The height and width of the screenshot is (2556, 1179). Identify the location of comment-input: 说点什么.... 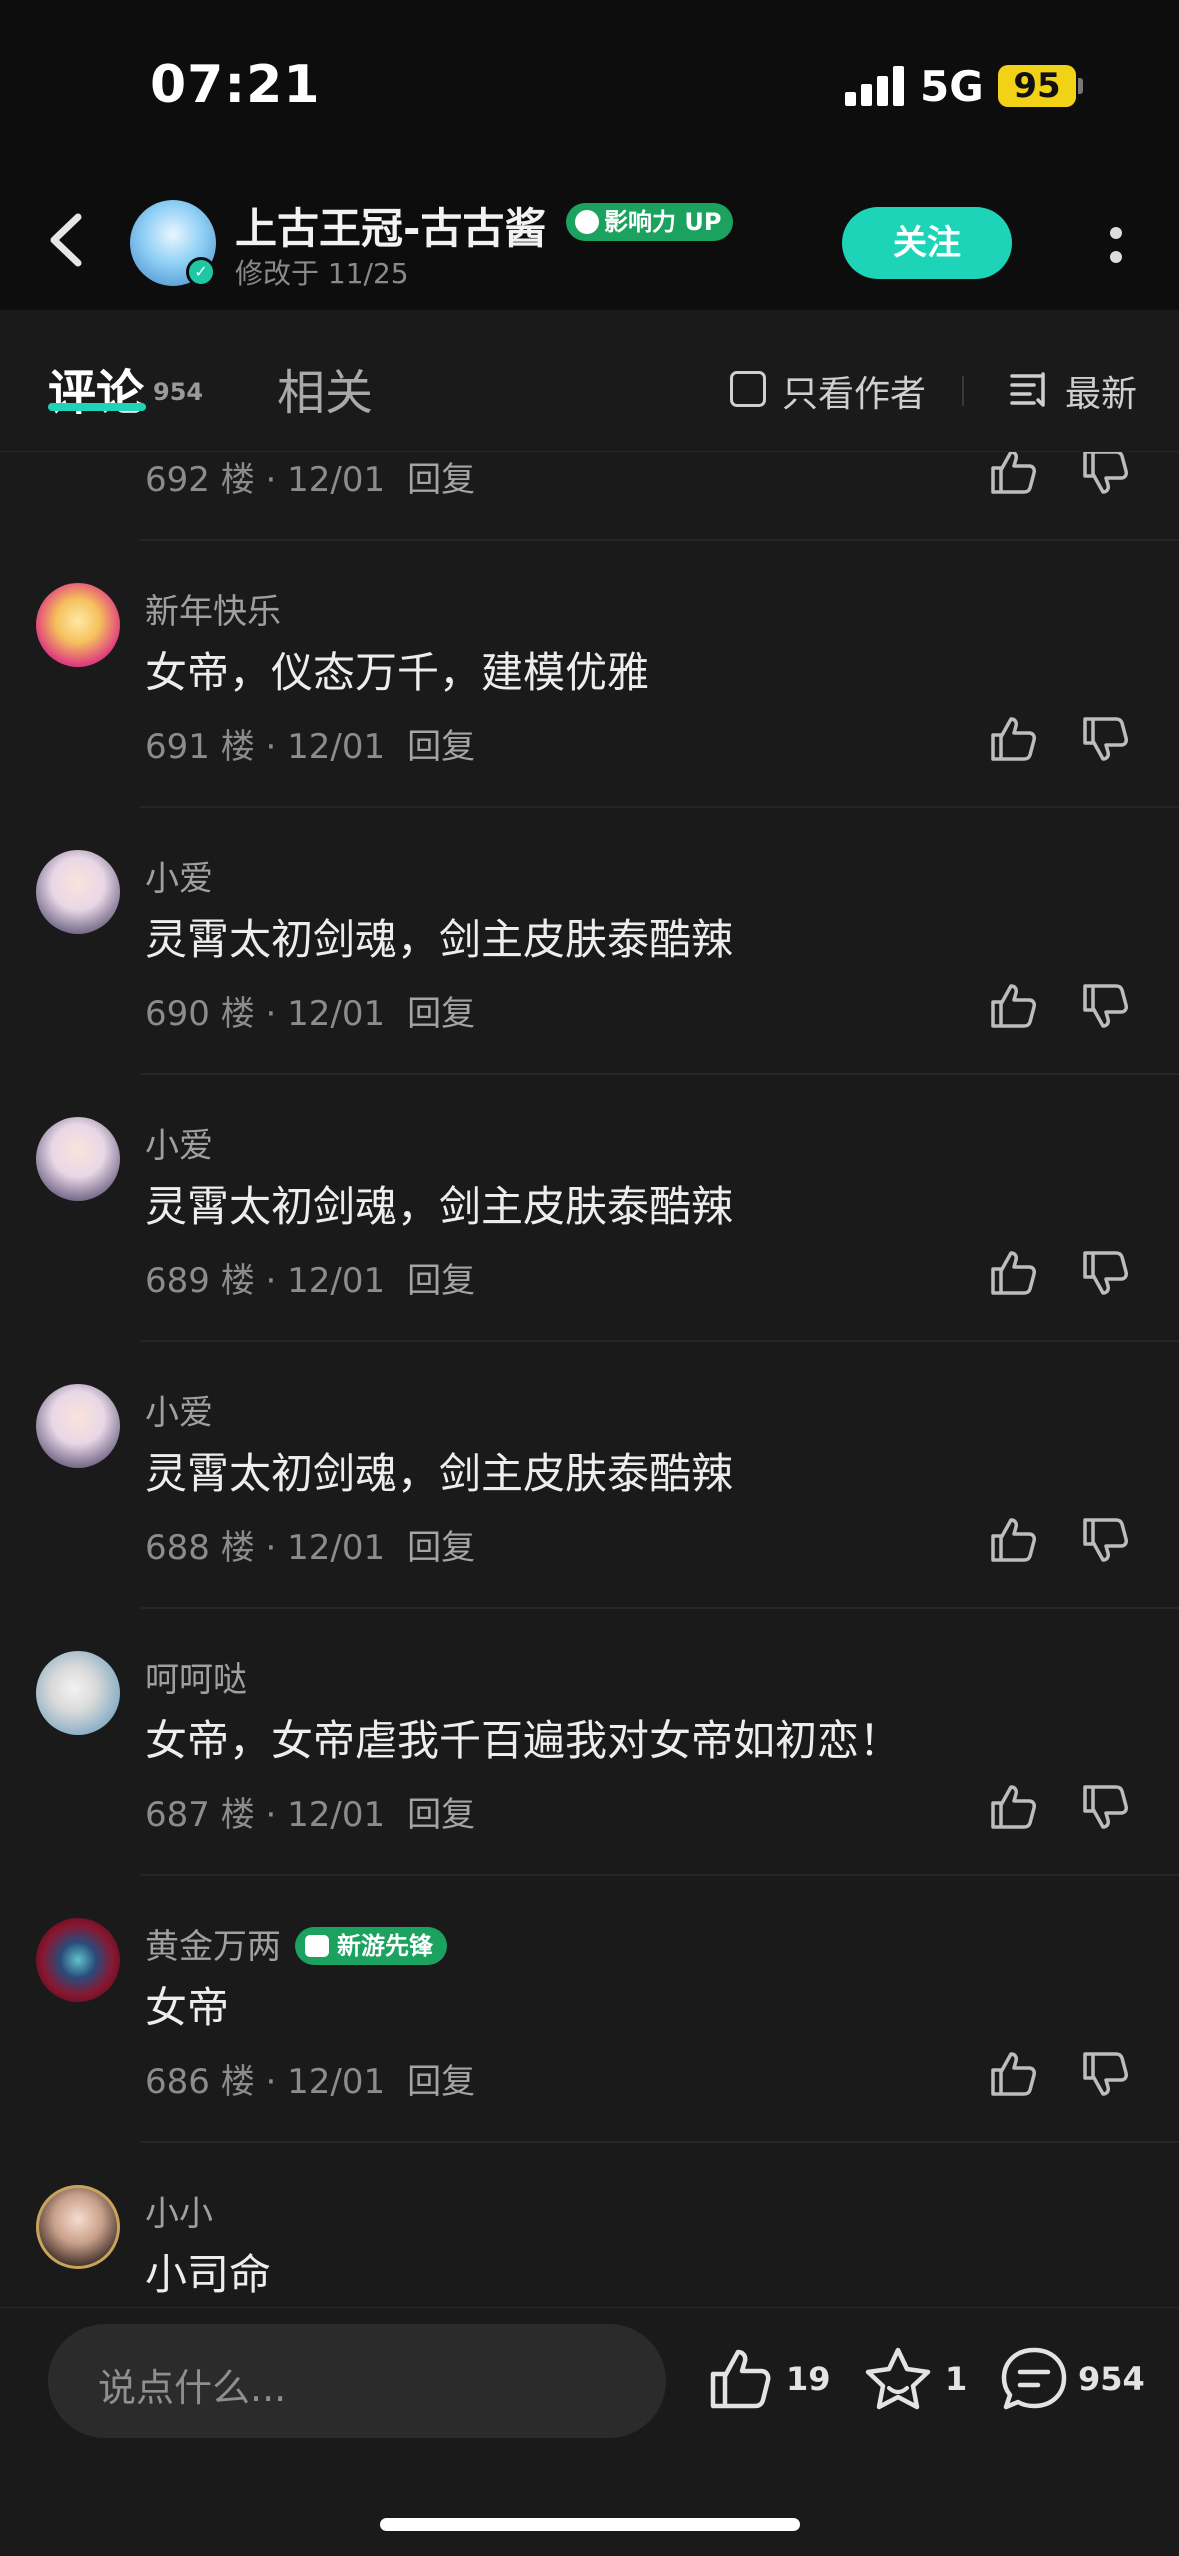
(357, 2381).